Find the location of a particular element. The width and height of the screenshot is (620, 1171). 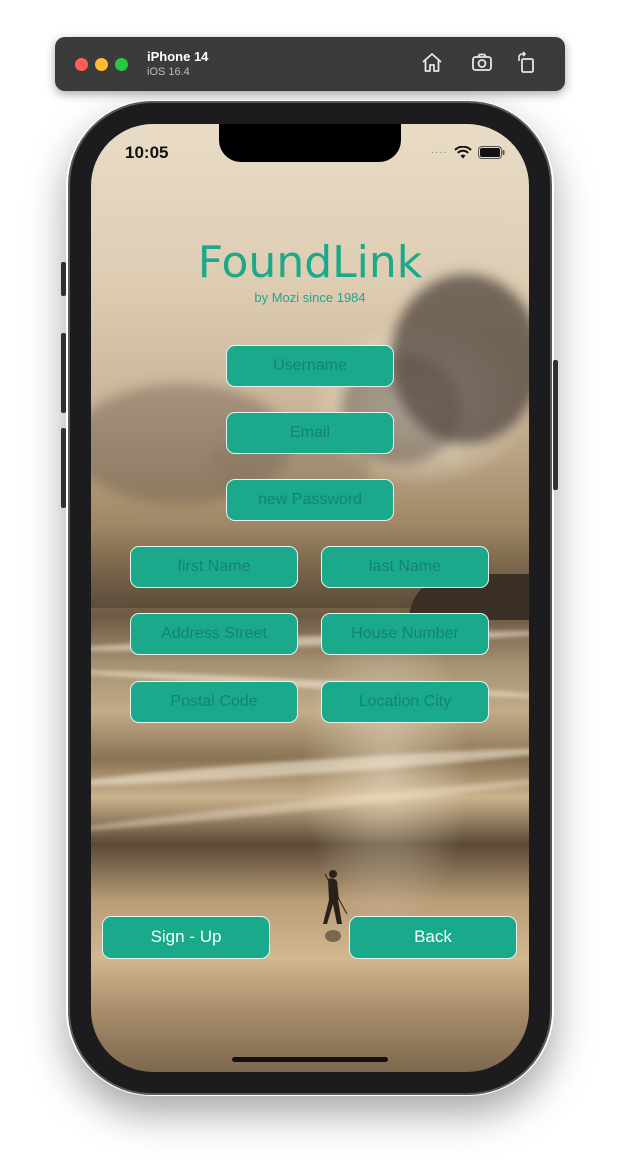

dynamic-notch is located at coordinates (310, 143).